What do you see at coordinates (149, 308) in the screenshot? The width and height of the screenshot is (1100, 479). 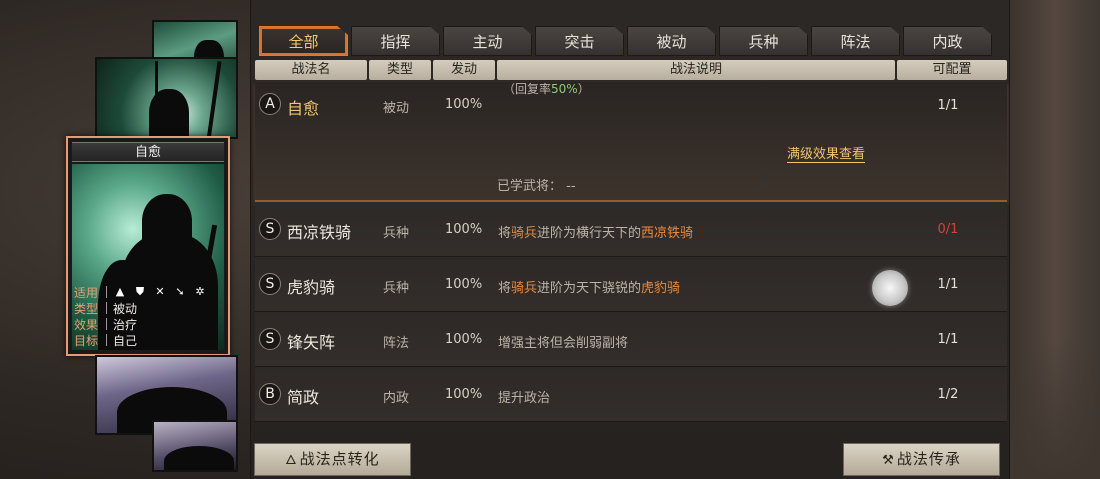 I see `info-row-type: 类型 被动` at bounding box center [149, 308].